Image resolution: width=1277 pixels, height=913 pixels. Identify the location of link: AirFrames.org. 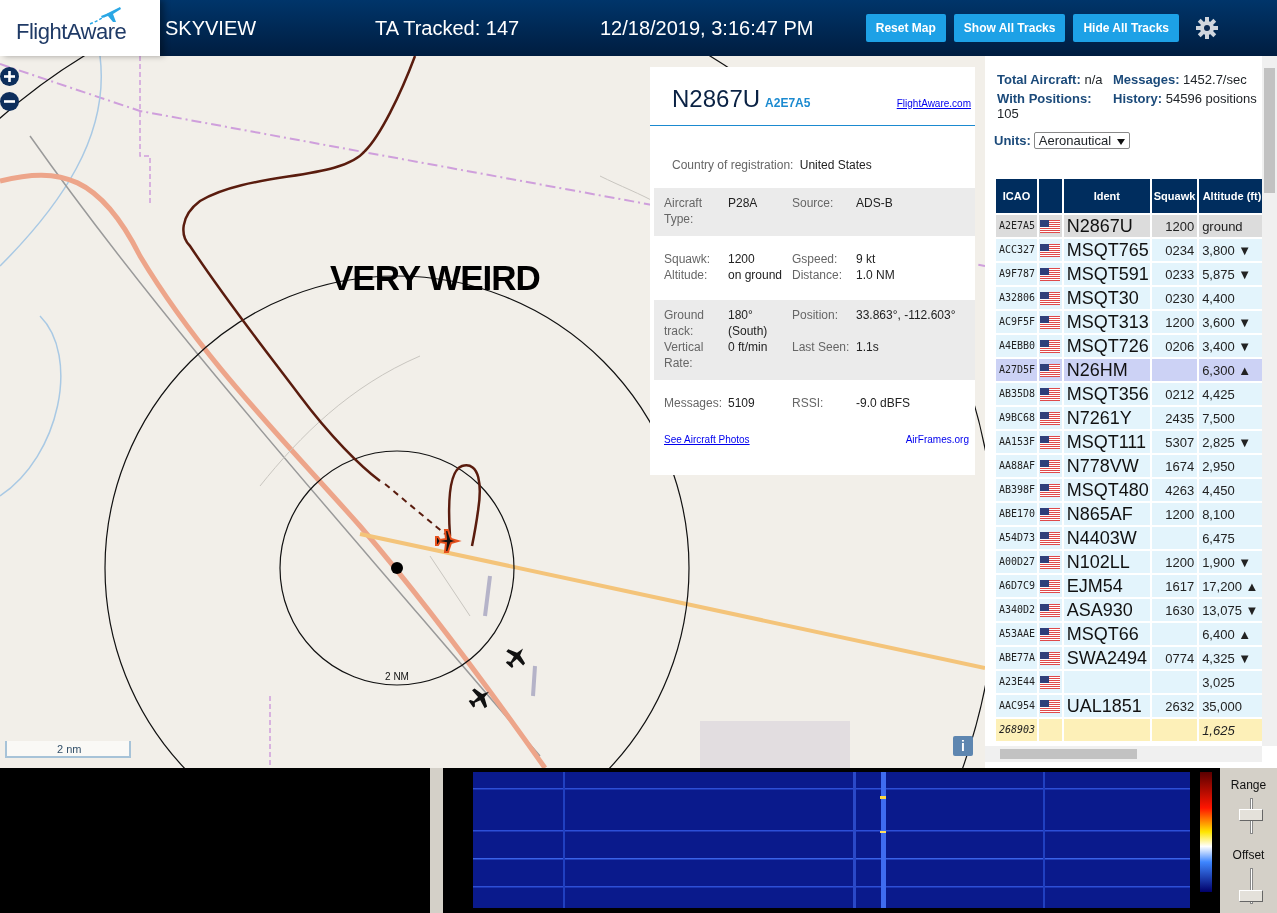
(937, 439).